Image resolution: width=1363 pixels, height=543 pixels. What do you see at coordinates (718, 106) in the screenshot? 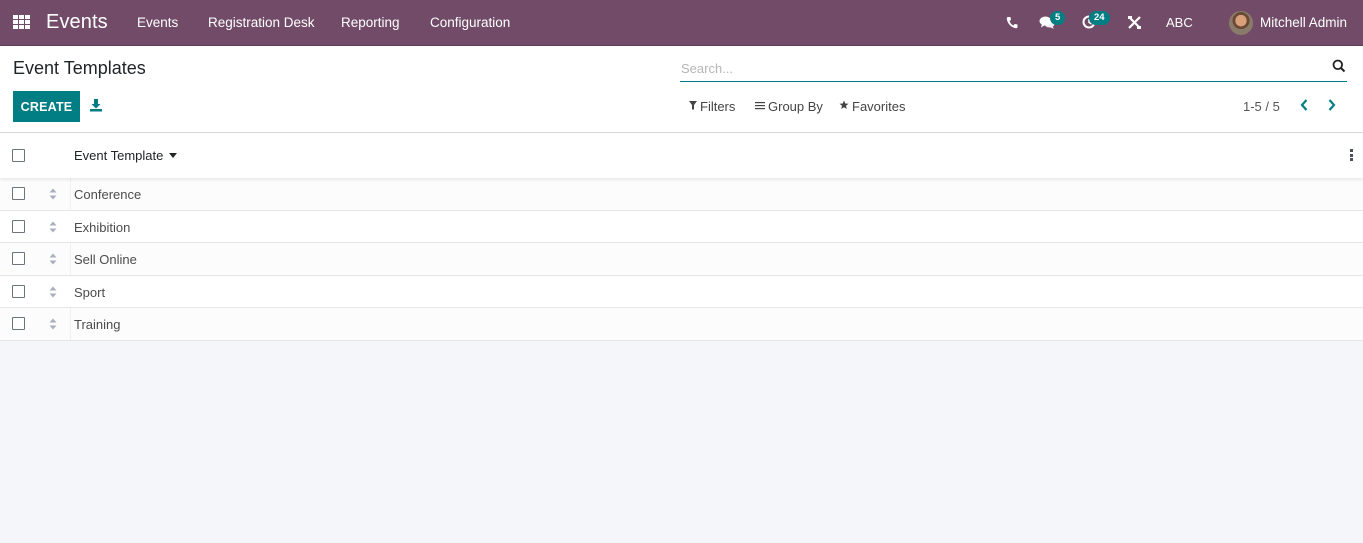
I see `filters-label: Filters` at bounding box center [718, 106].